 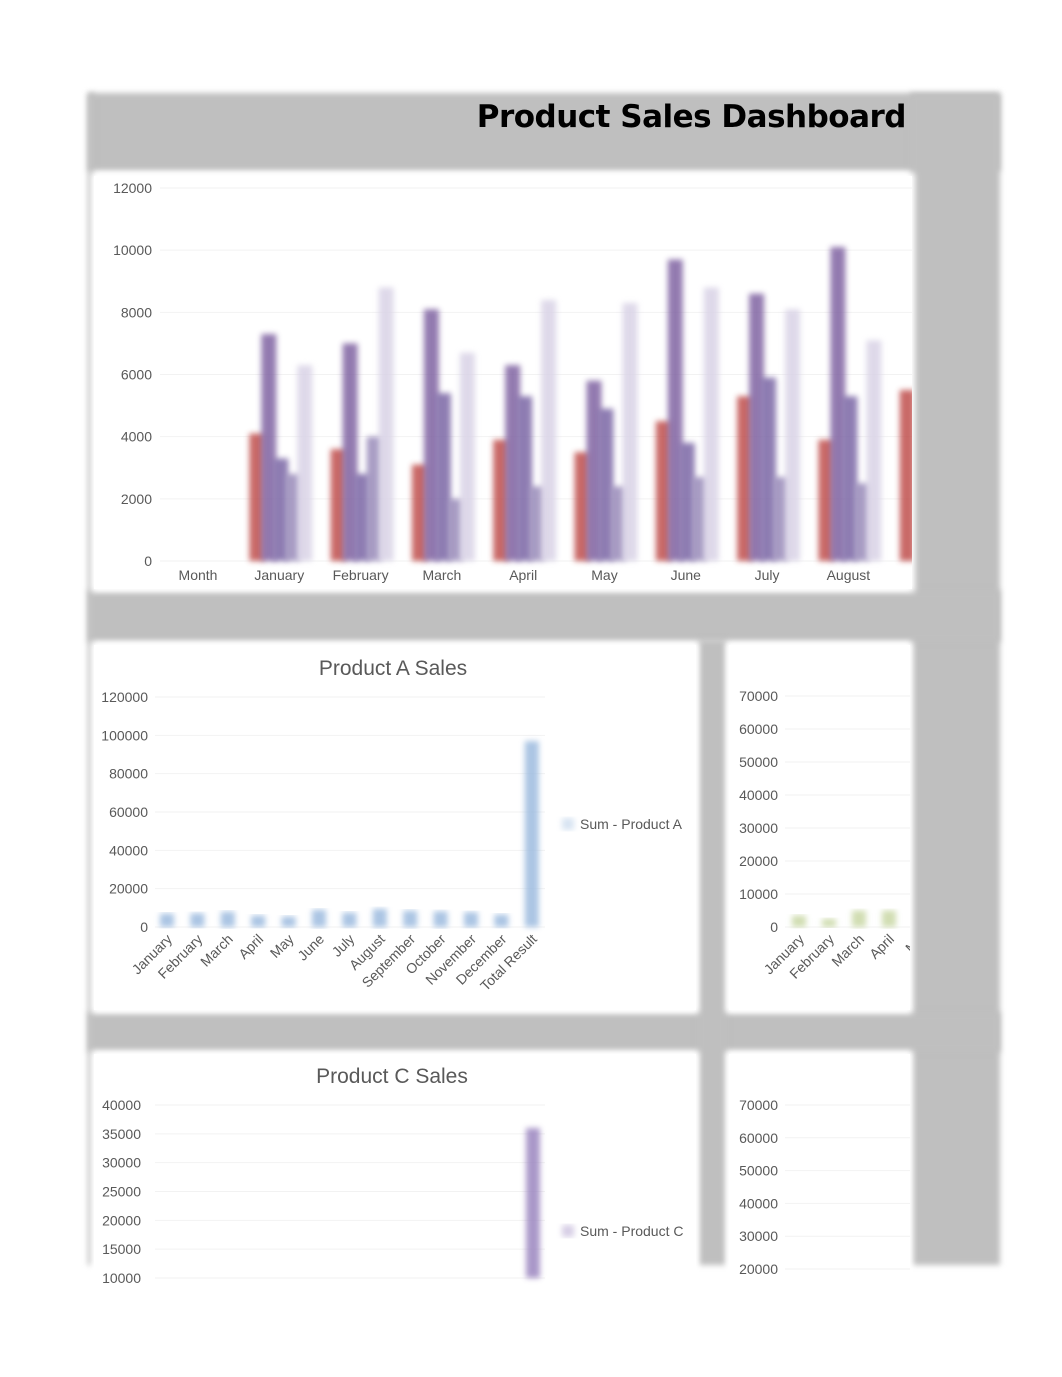 I want to click on y-tick-label: 35000, so click(x=121, y=1134).